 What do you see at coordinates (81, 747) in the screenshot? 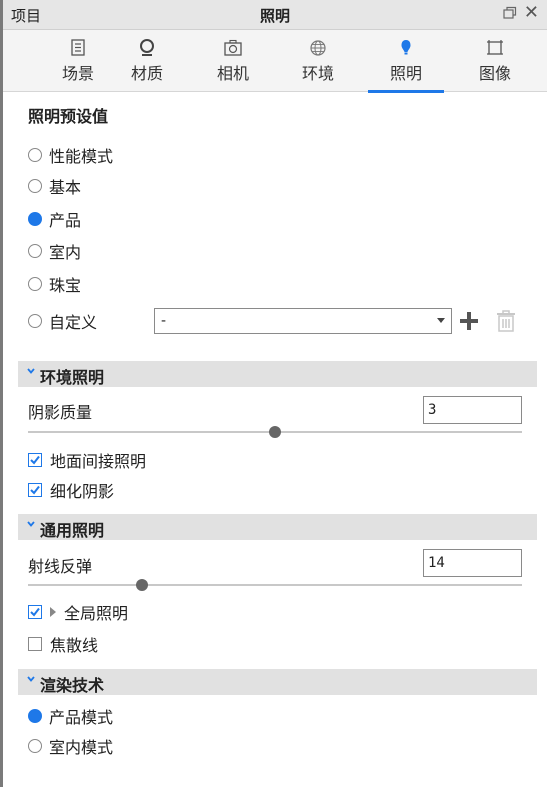
I see `radio-label: 室内模式` at bounding box center [81, 747].